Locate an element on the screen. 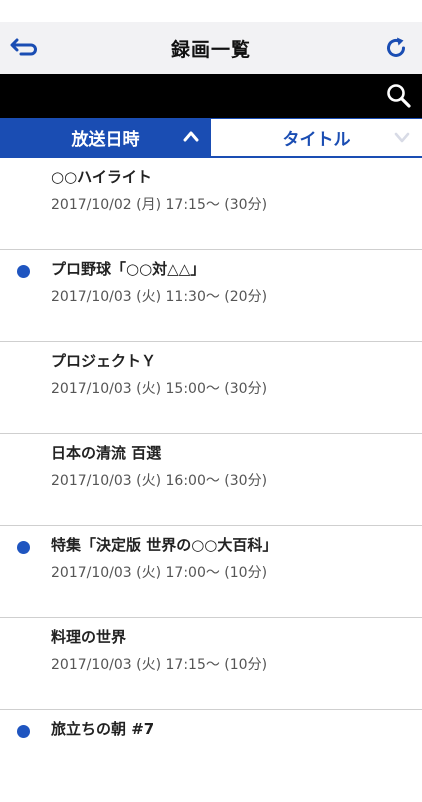 This screenshot has width=422, height=802. refresh-button is located at coordinates (396, 48).